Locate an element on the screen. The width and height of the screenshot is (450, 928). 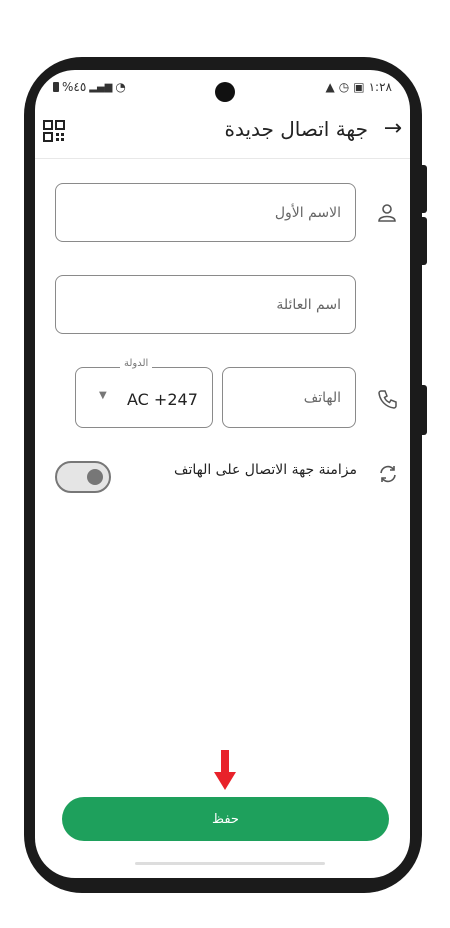
page-title: جهة اتصال جديدة is located at coordinates (296, 129).